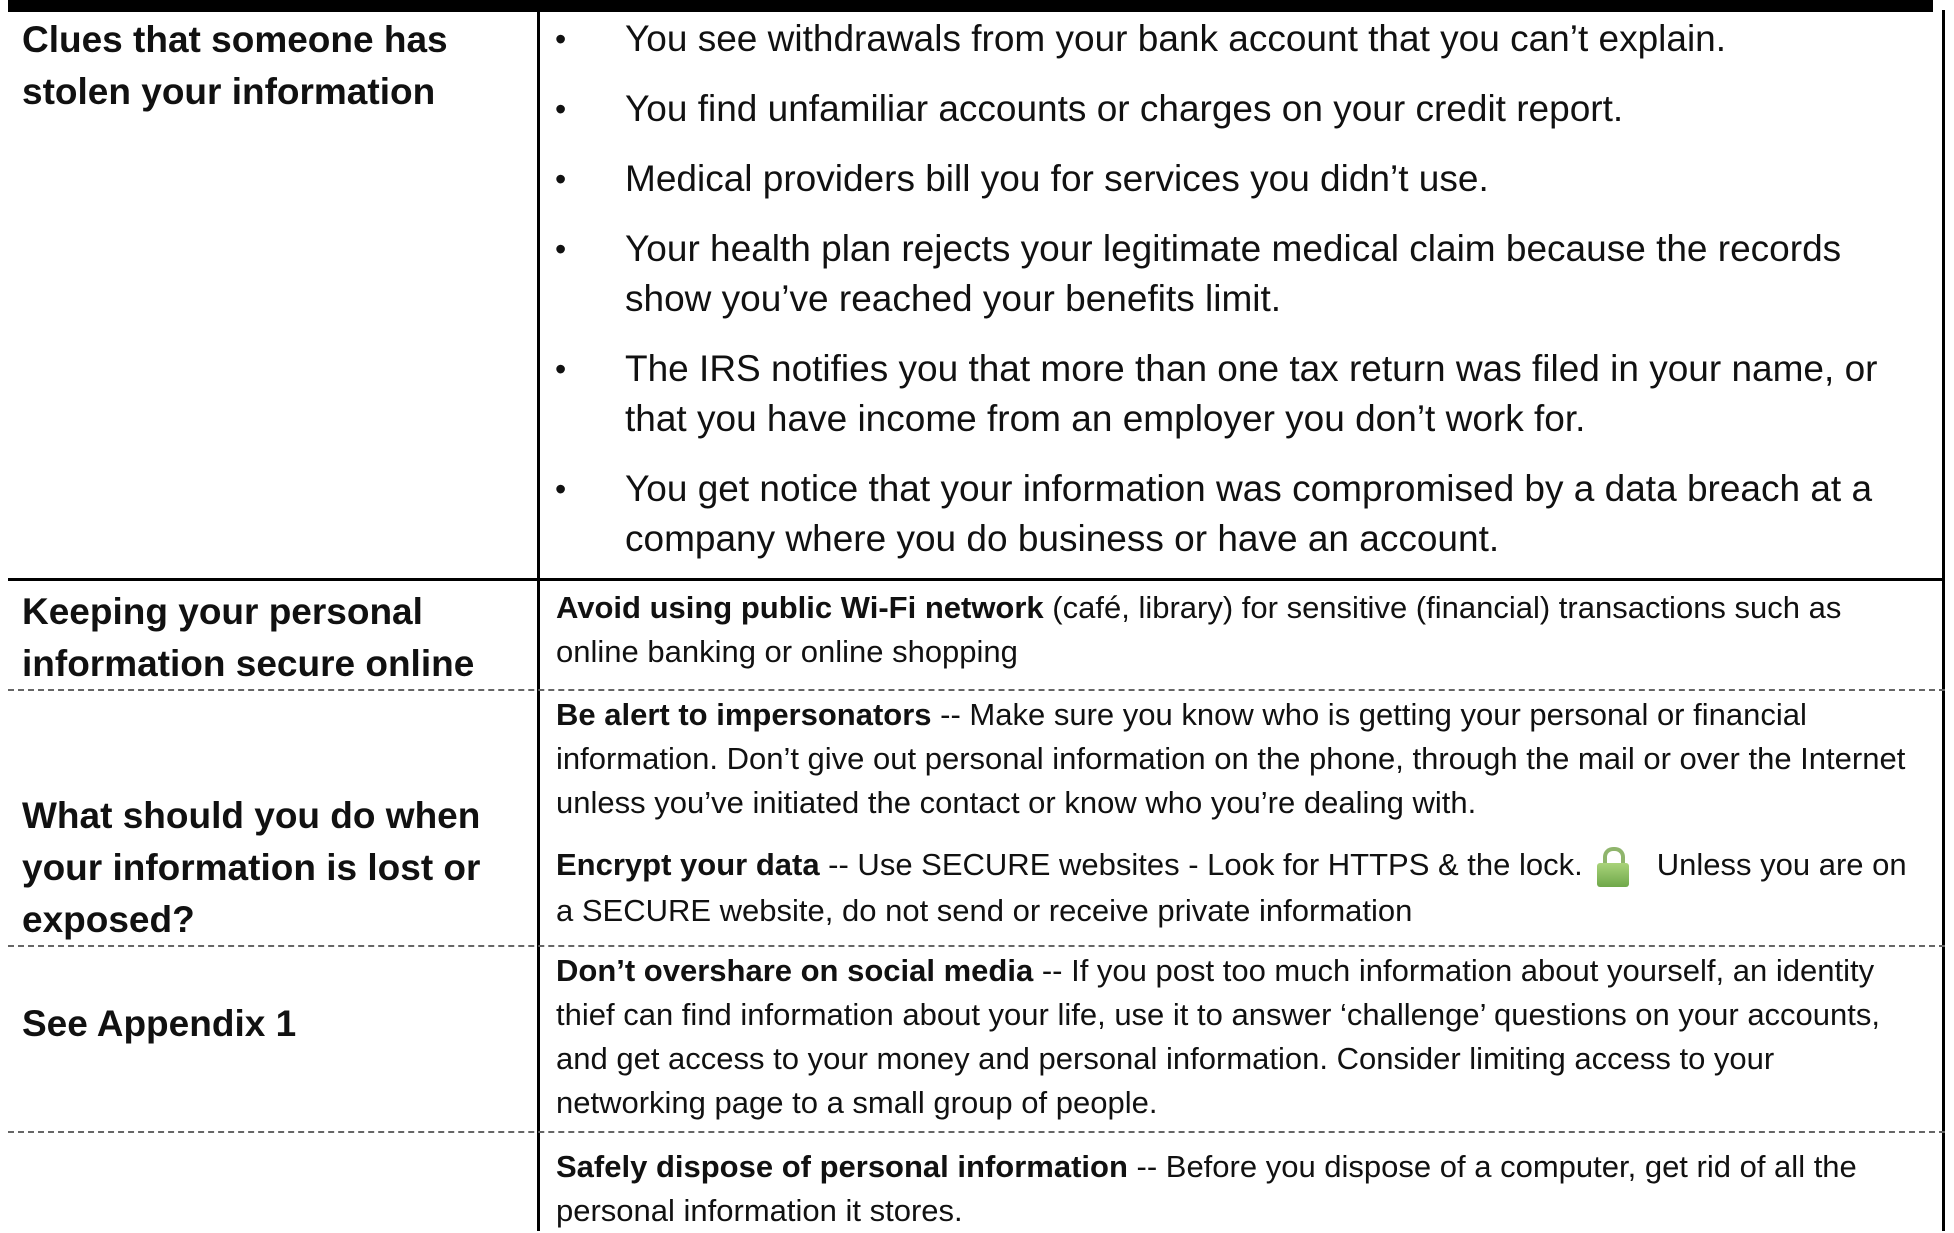 The image size is (1954, 1233). What do you see at coordinates (800, 607) in the screenshot?
I see `tip-title: Avoid using public Wi-Fi network` at bounding box center [800, 607].